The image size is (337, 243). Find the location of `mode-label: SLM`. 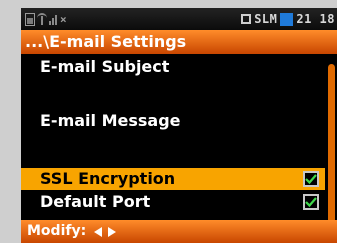

mode-label: SLM is located at coordinates (266, 19).